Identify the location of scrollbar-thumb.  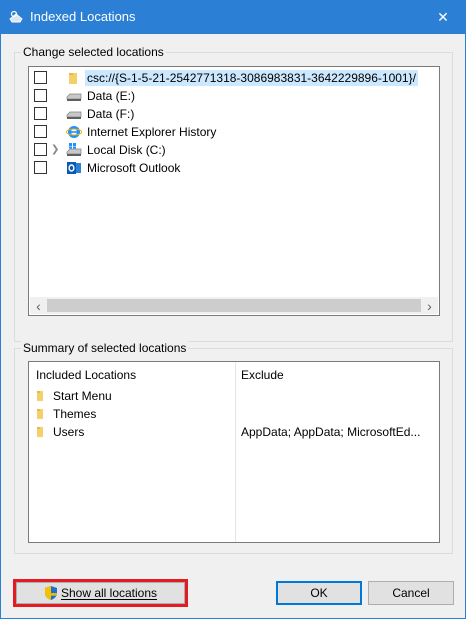
(234, 305).